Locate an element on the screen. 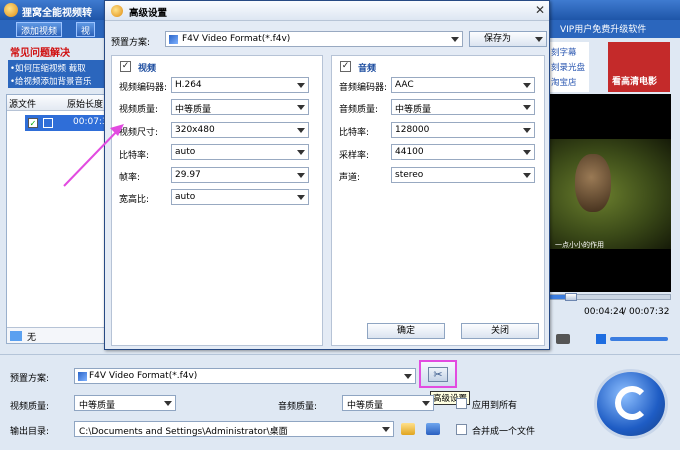  audio-bitrate-value: 128000 is located at coordinates (412, 130).